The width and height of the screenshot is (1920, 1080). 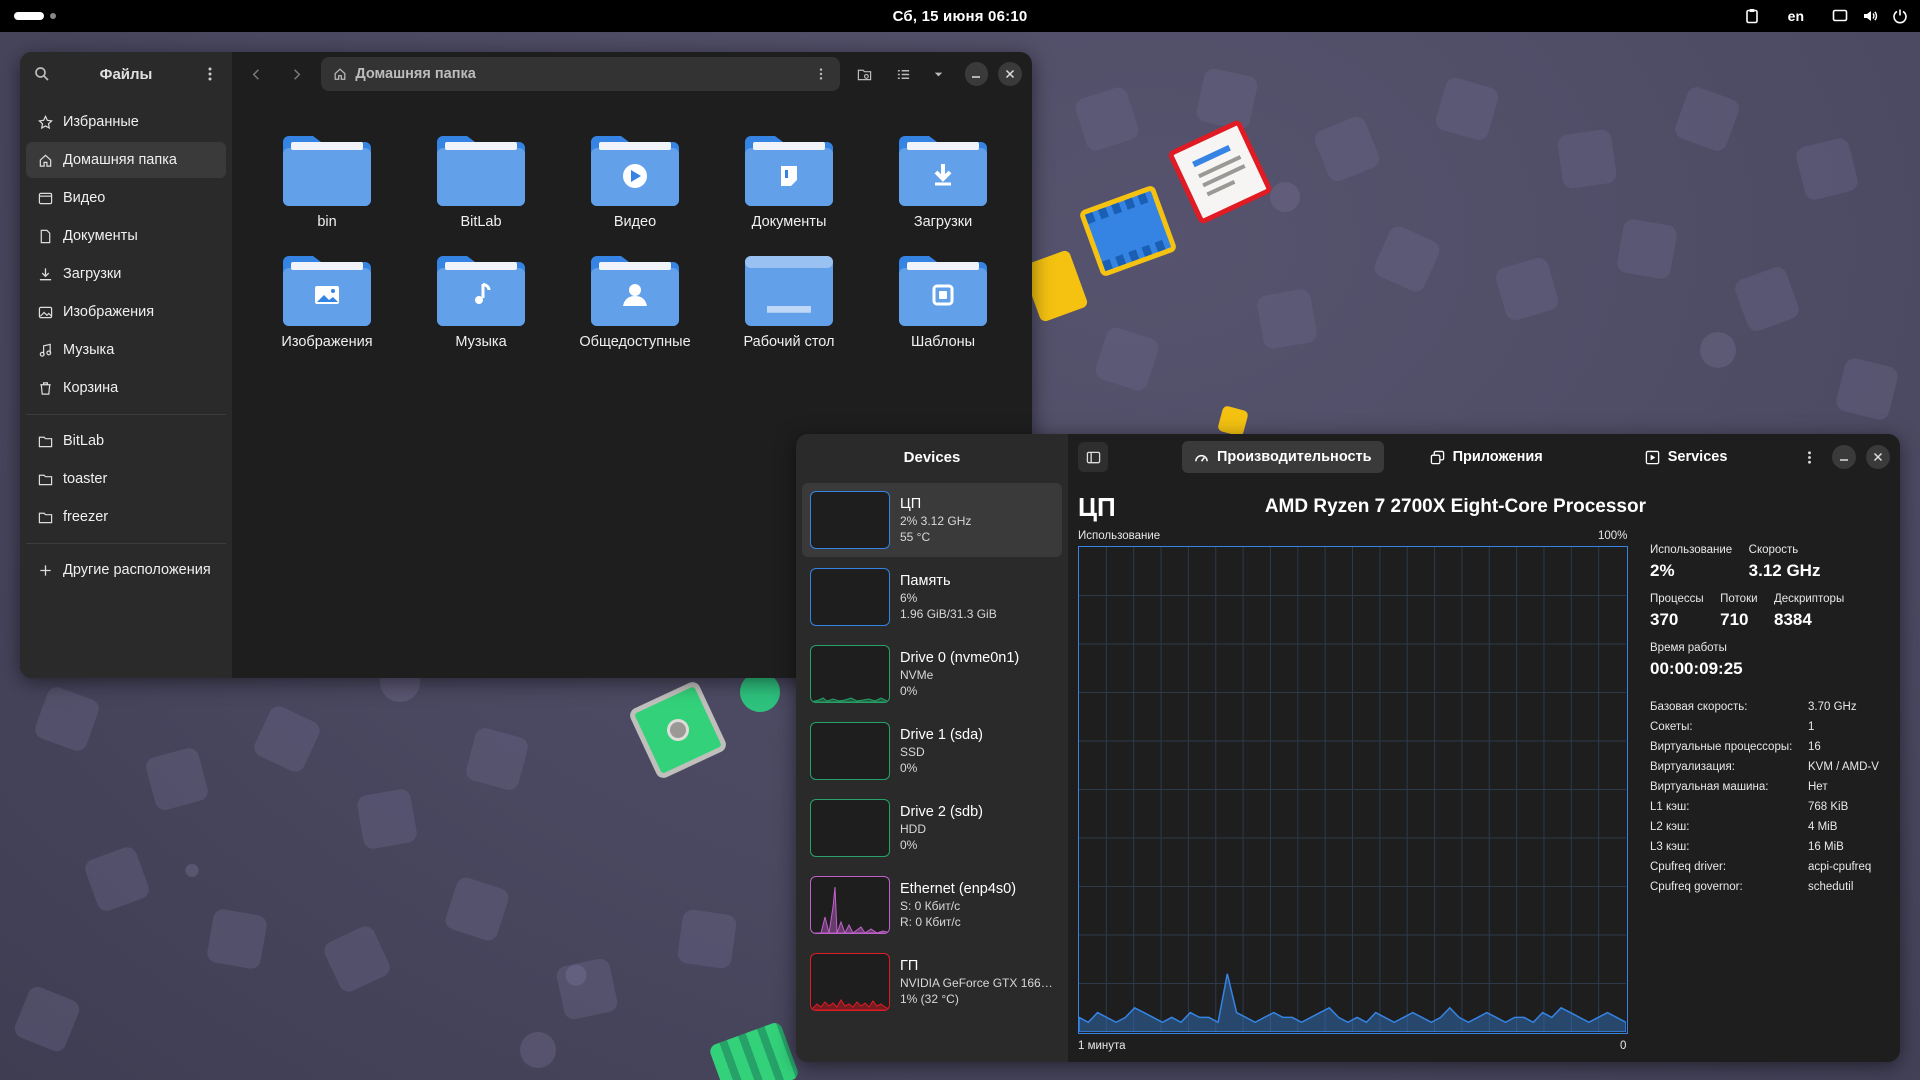 What do you see at coordinates (1093, 457) in the screenshot?
I see `sidebar-toggle-button` at bounding box center [1093, 457].